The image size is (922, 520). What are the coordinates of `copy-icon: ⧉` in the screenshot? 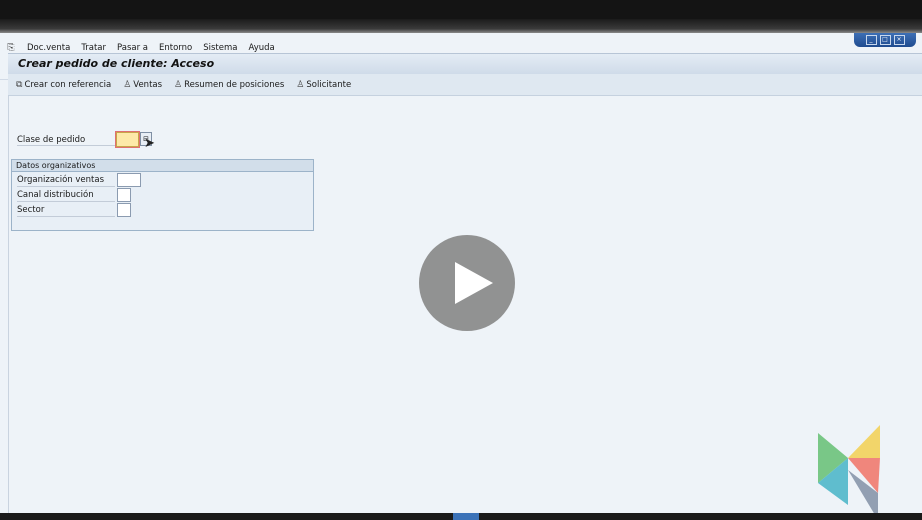 It's located at (19, 84).